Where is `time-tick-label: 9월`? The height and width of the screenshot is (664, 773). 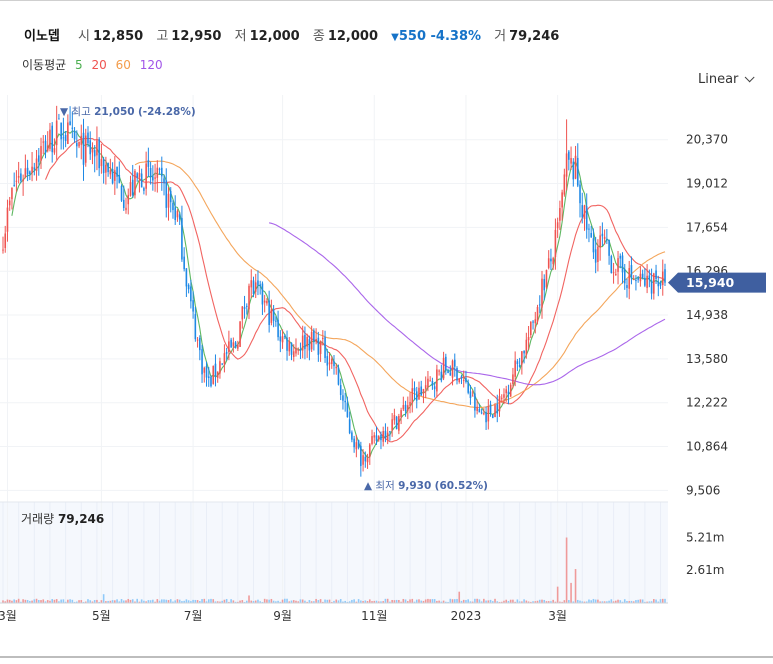
time-tick-label: 9월 is located at coordinates (282, 616).